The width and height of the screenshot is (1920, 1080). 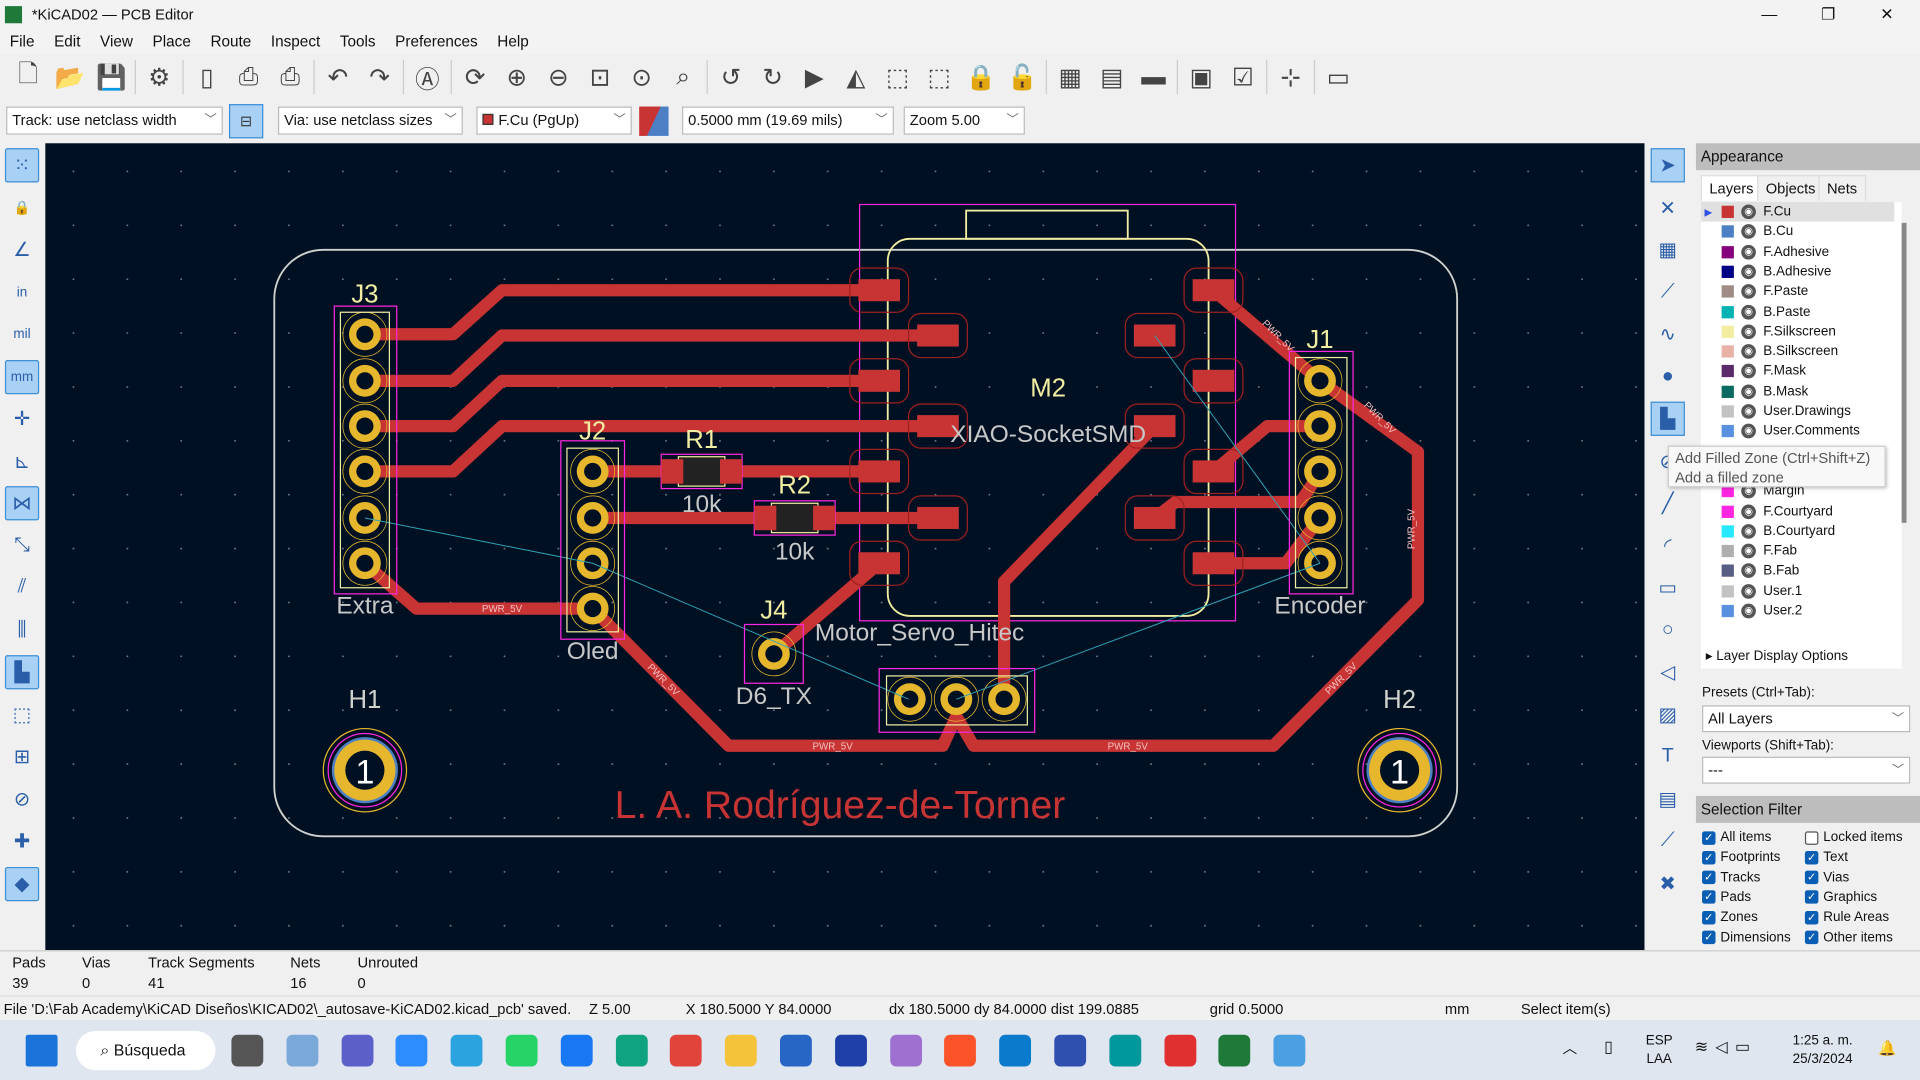 I want to click on full-cursor-toggle: ⊾, so click(x=22, y=461).